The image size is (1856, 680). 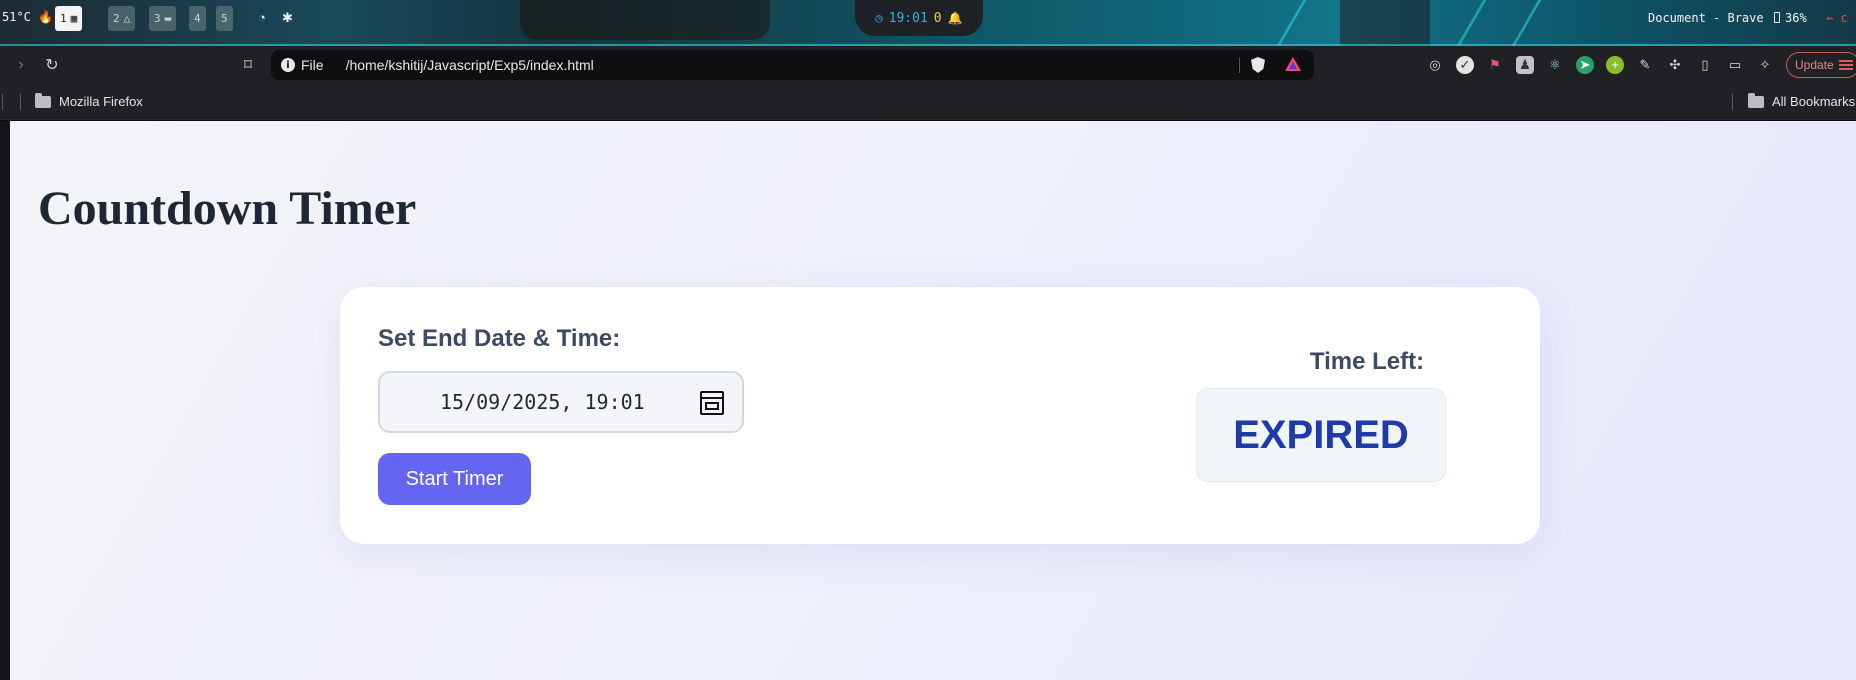 What do you see at coordinates (1645, 65) in the screenshot?
I see `eyedropper-icon: ✎` at bounding box center [1645, 65].